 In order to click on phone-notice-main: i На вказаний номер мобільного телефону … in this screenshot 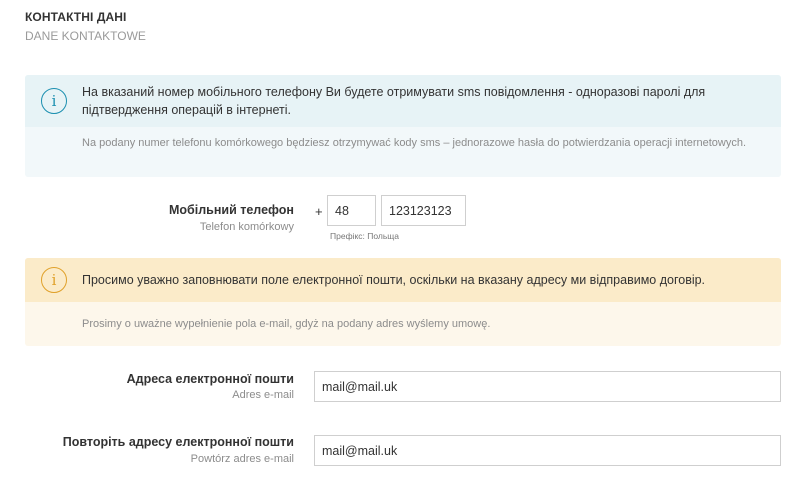, I will do `click(403, 101)`.